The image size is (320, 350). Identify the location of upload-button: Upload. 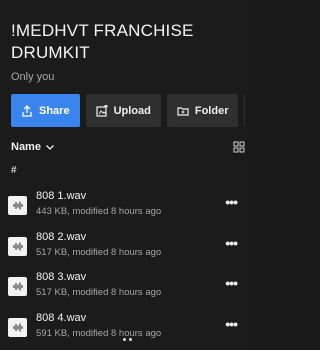
(123, 110).